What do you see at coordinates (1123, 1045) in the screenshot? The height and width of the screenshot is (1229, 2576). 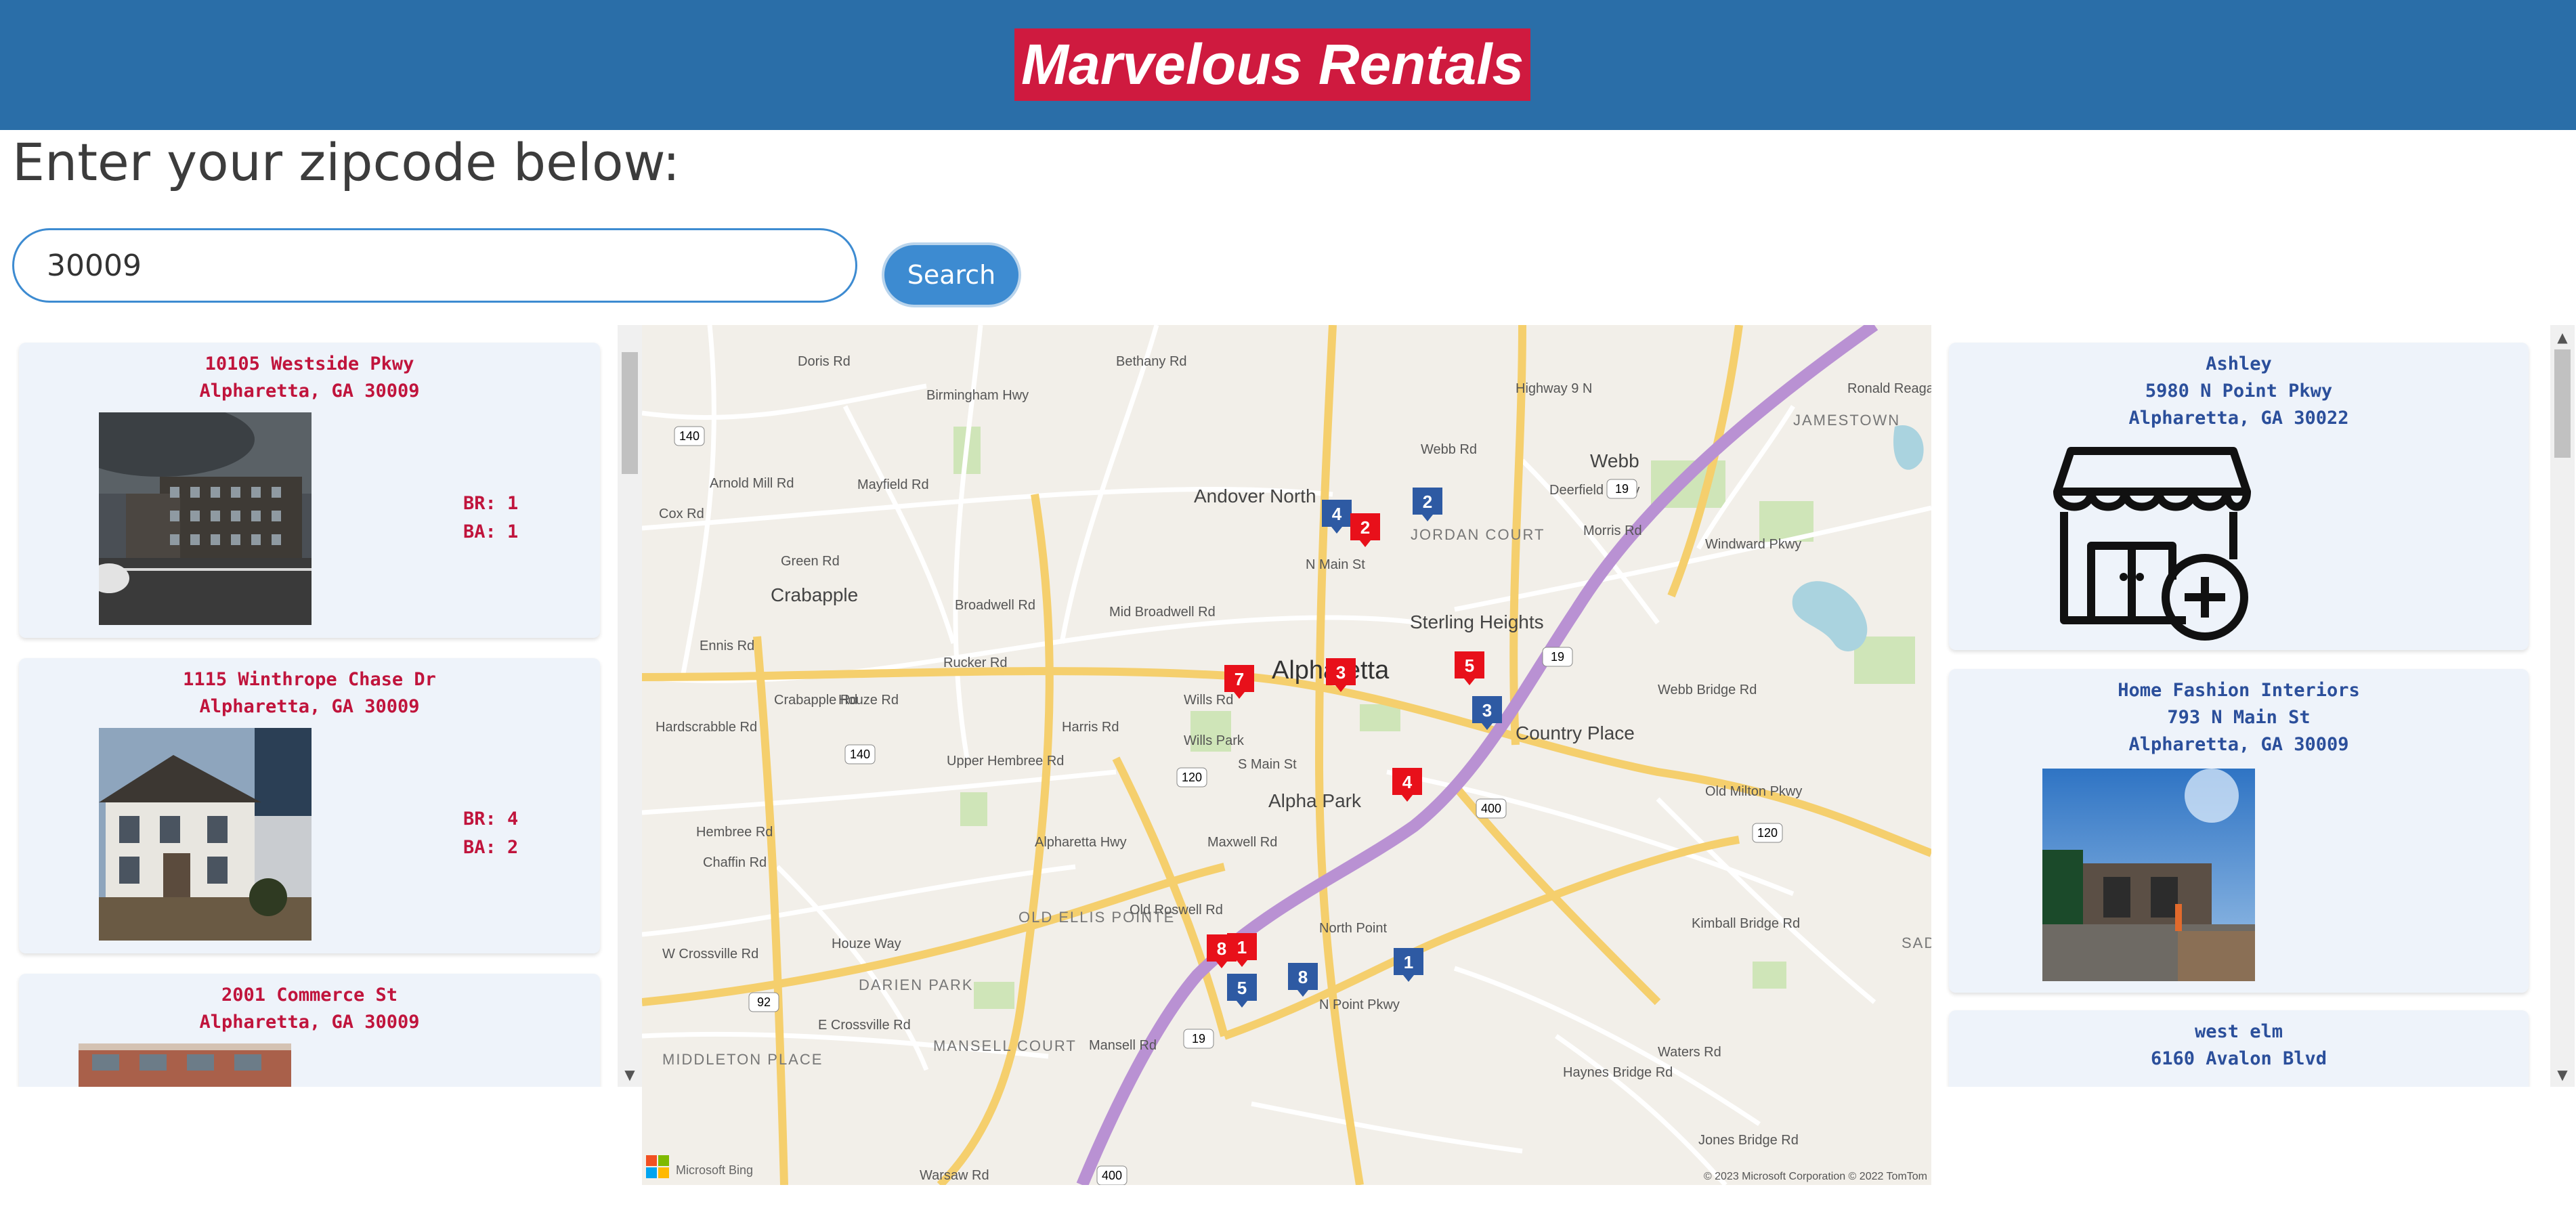 I see `road-label: Mansell Rd` at bounding box center [1123, 1045].